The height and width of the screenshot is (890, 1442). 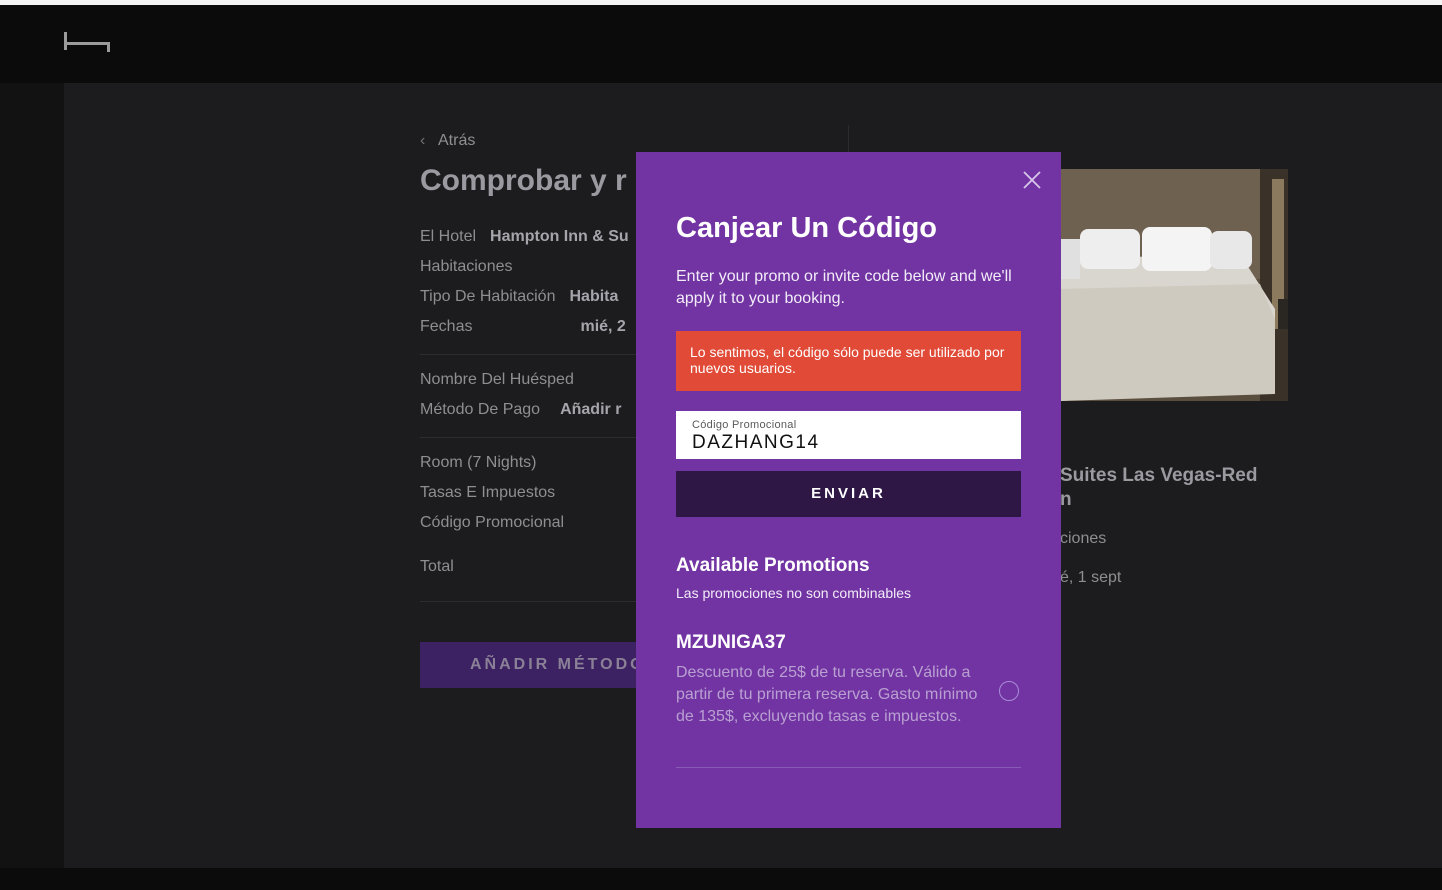 What do you see at coordinates (848, 443) in the screenshot?
I see `promo-code-input` at bounding box center [848, 443].